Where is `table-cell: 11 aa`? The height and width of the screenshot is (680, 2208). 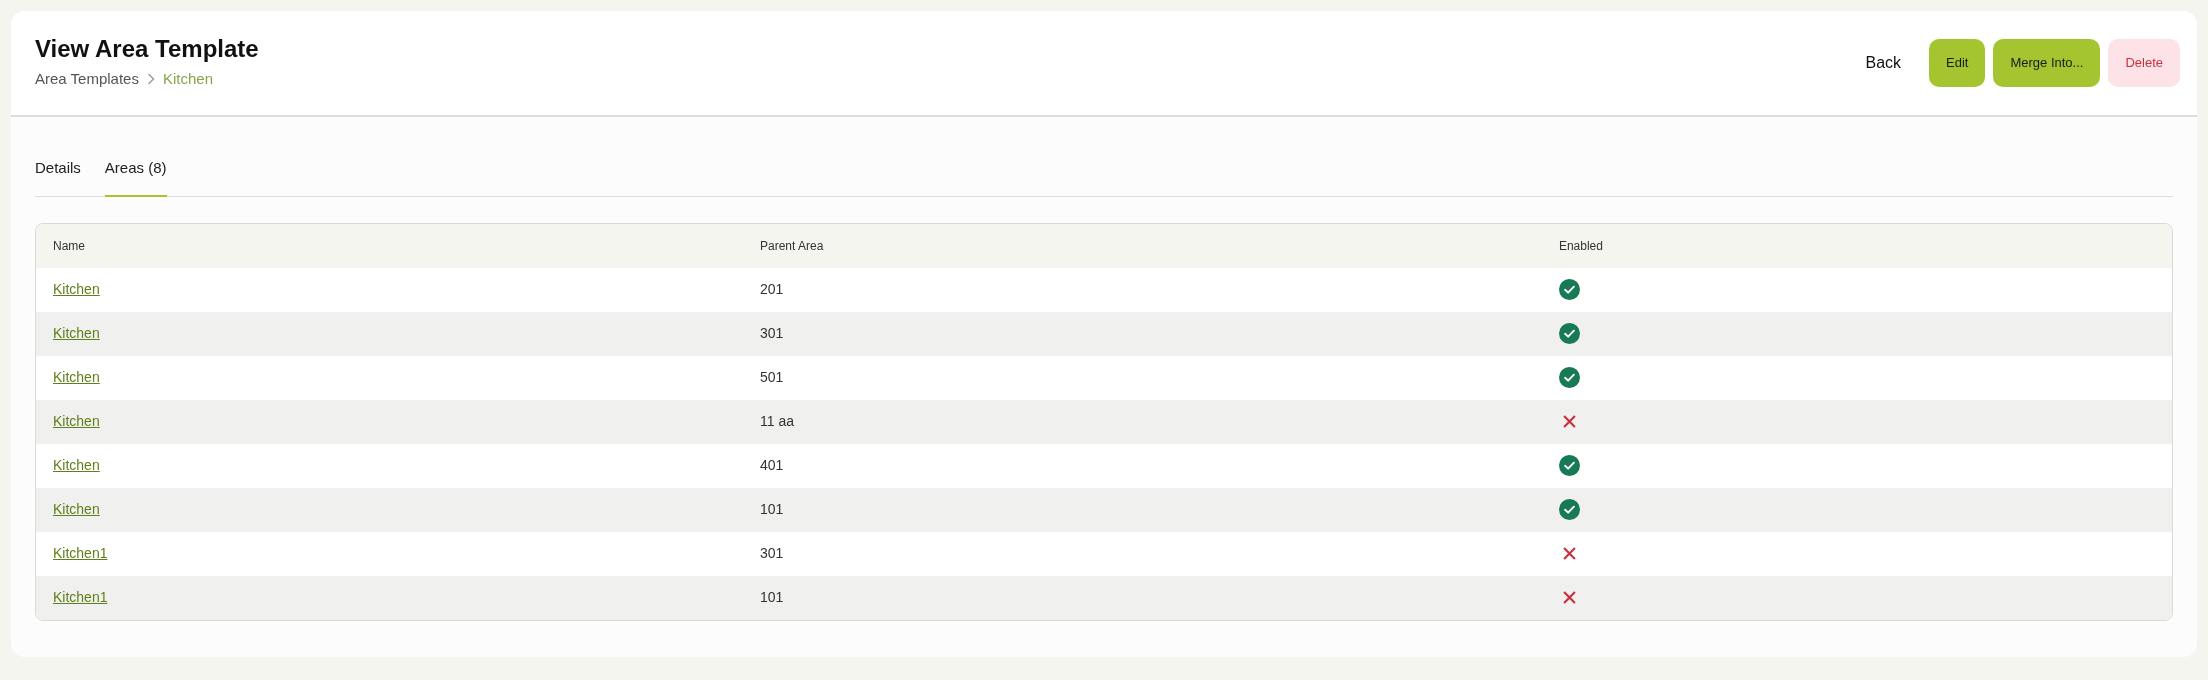 table-cell: 11 aa is located at coordinates (1142, 421).